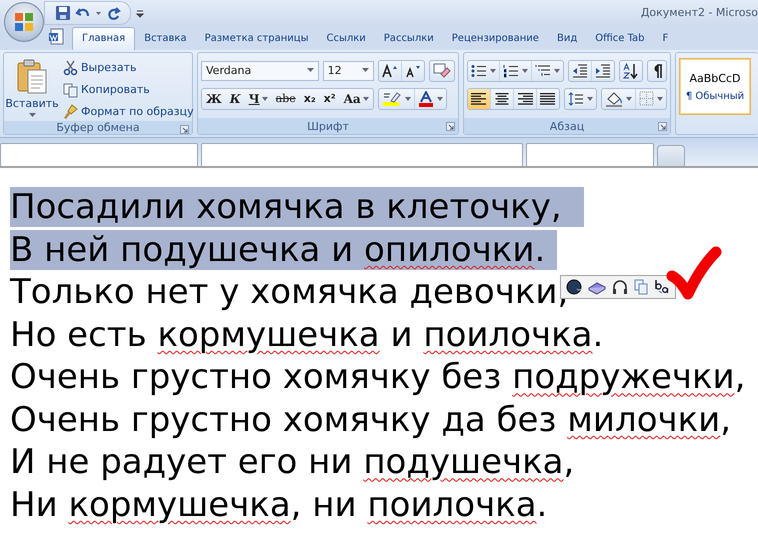 The height and width of the screenshot is (534, 758). What do you see at coordinates (408, 39) in the screenshot?
I see `ribbon-tab: Рассылки` at bounding box center [408, 39].